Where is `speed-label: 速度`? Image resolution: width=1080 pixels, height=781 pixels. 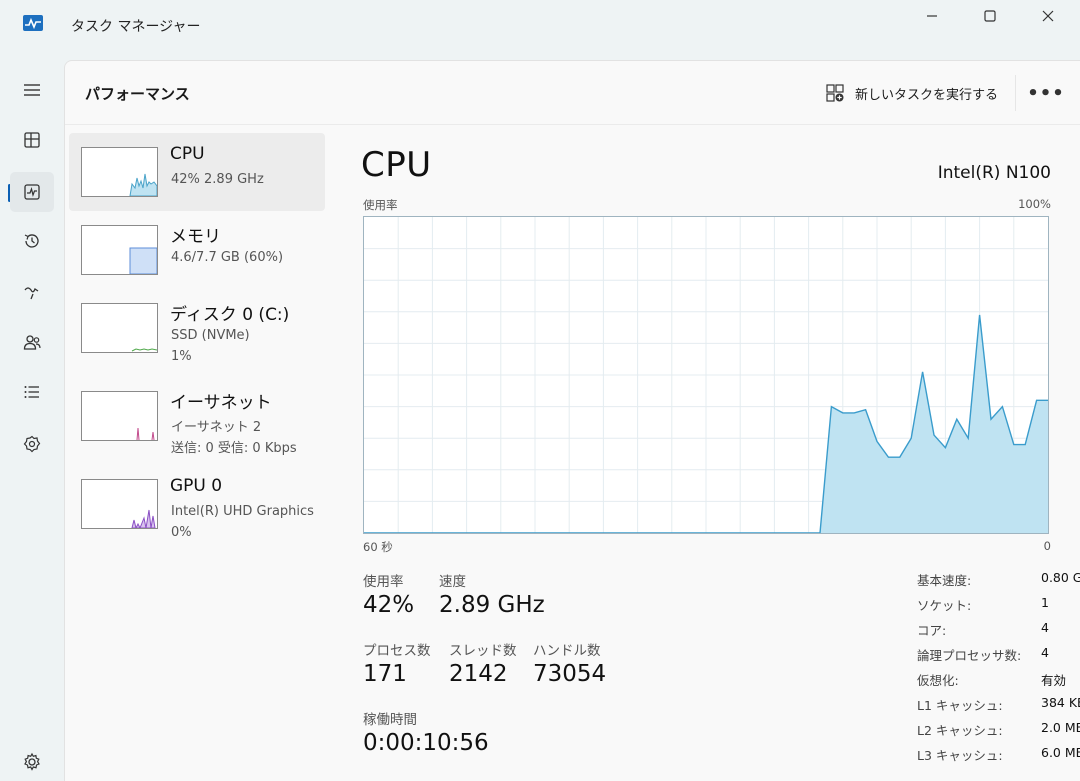 speed-label: 速度 is located at coordinates (452, 582).